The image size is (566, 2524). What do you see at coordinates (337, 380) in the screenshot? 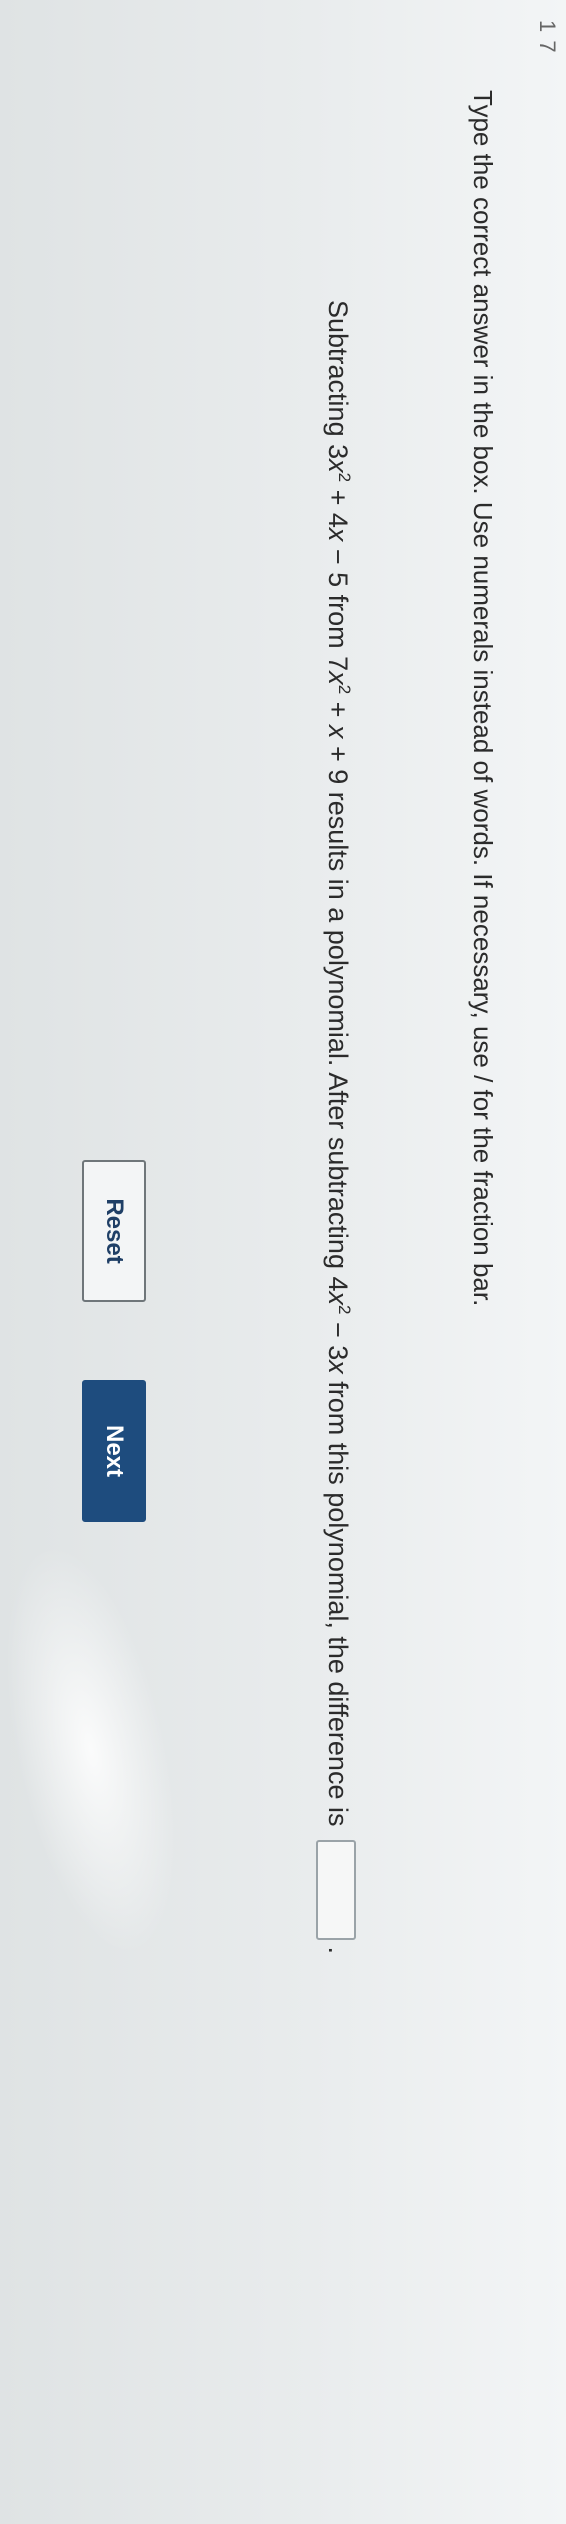
I see `question-part: Subtracting 3` at bounding box center [337, 380].